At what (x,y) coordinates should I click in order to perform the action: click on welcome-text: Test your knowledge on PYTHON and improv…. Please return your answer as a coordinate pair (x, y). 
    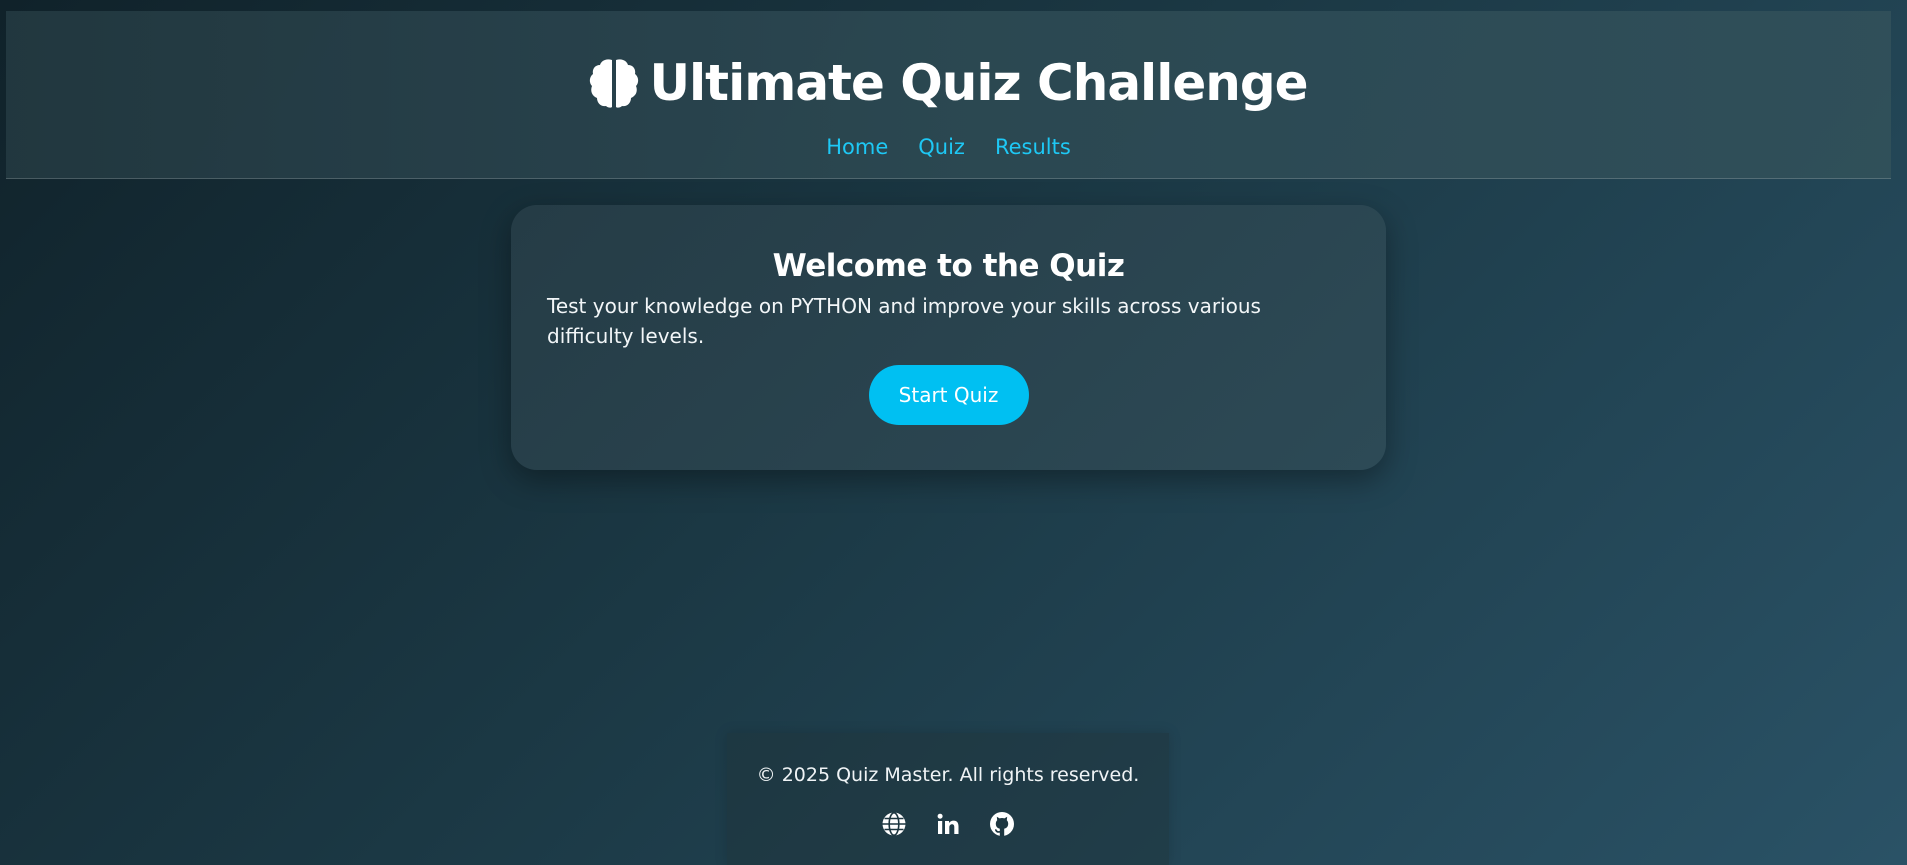
    Looking at the image, I should click on (904, 321).